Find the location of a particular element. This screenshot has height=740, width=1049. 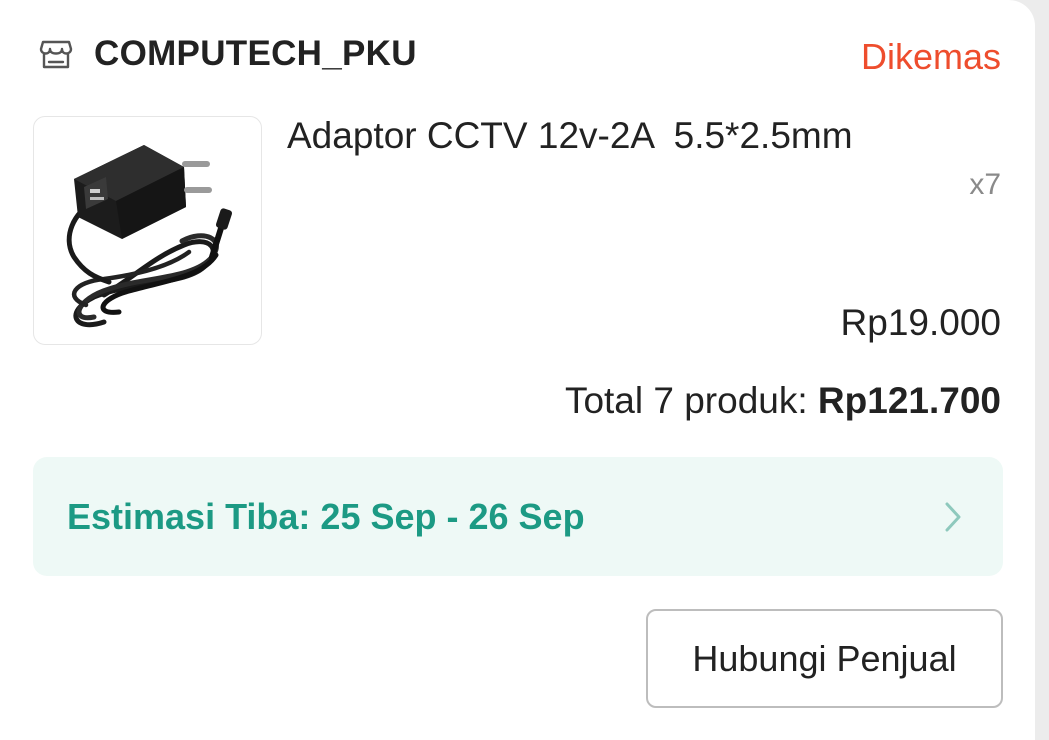

contact-seller-button: Hubungi Penjual is located at coordinates (824, 658).